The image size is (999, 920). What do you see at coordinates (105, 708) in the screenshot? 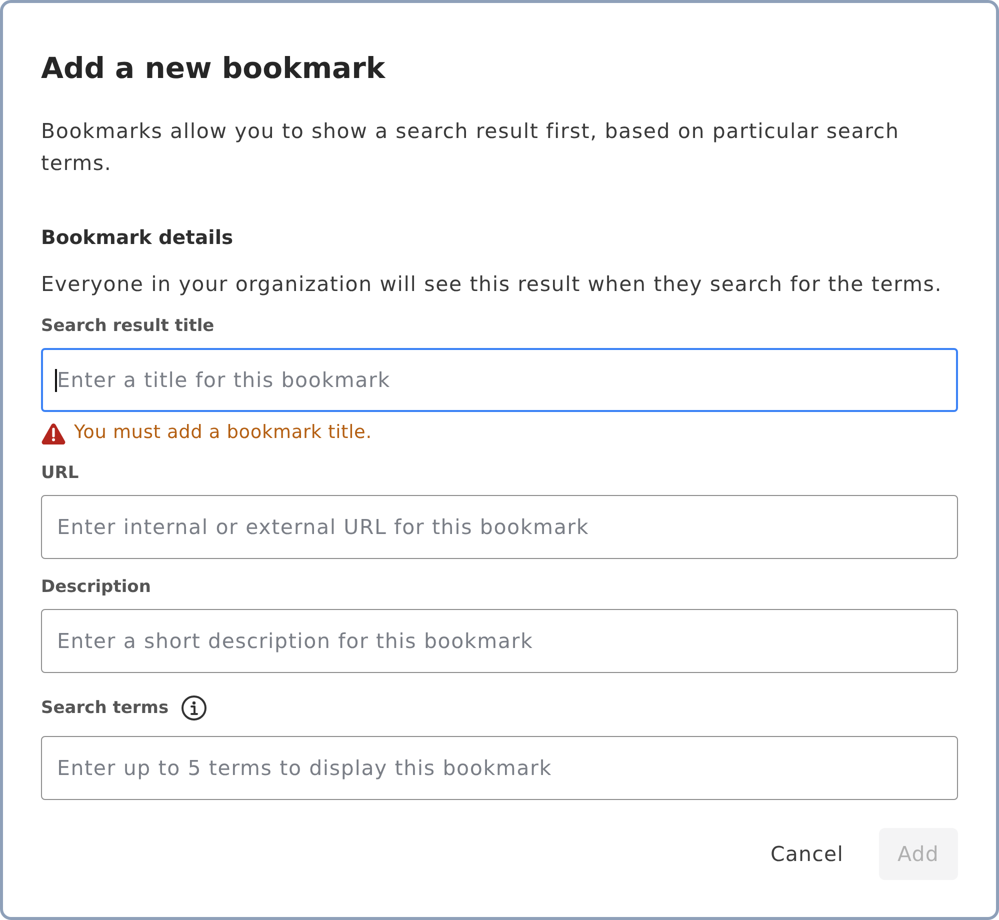
I see `field-label: Search terms` at bounding box center [105, 708].